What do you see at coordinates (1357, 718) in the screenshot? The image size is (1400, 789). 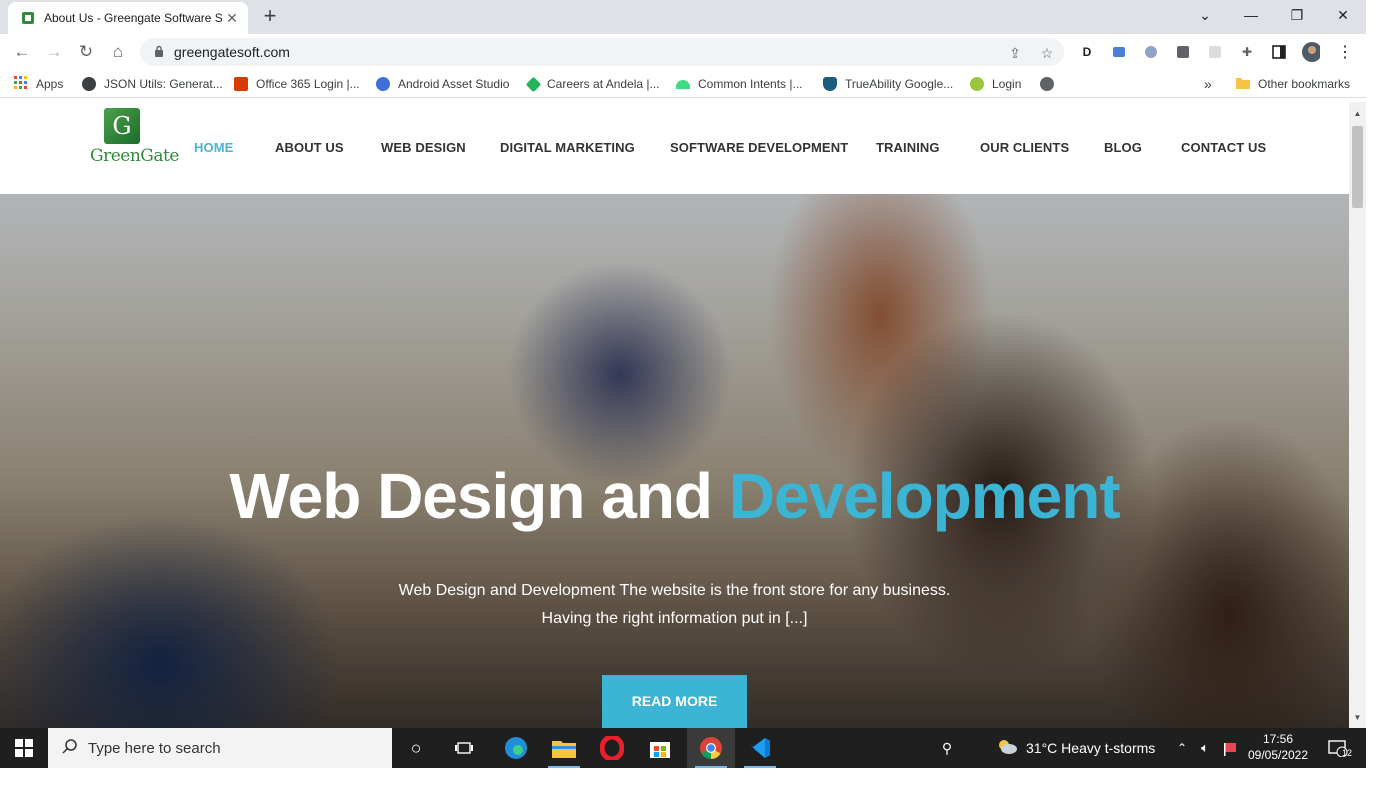 I see `scroll-down-icon: ▼` at bounding box center [1357, 718].